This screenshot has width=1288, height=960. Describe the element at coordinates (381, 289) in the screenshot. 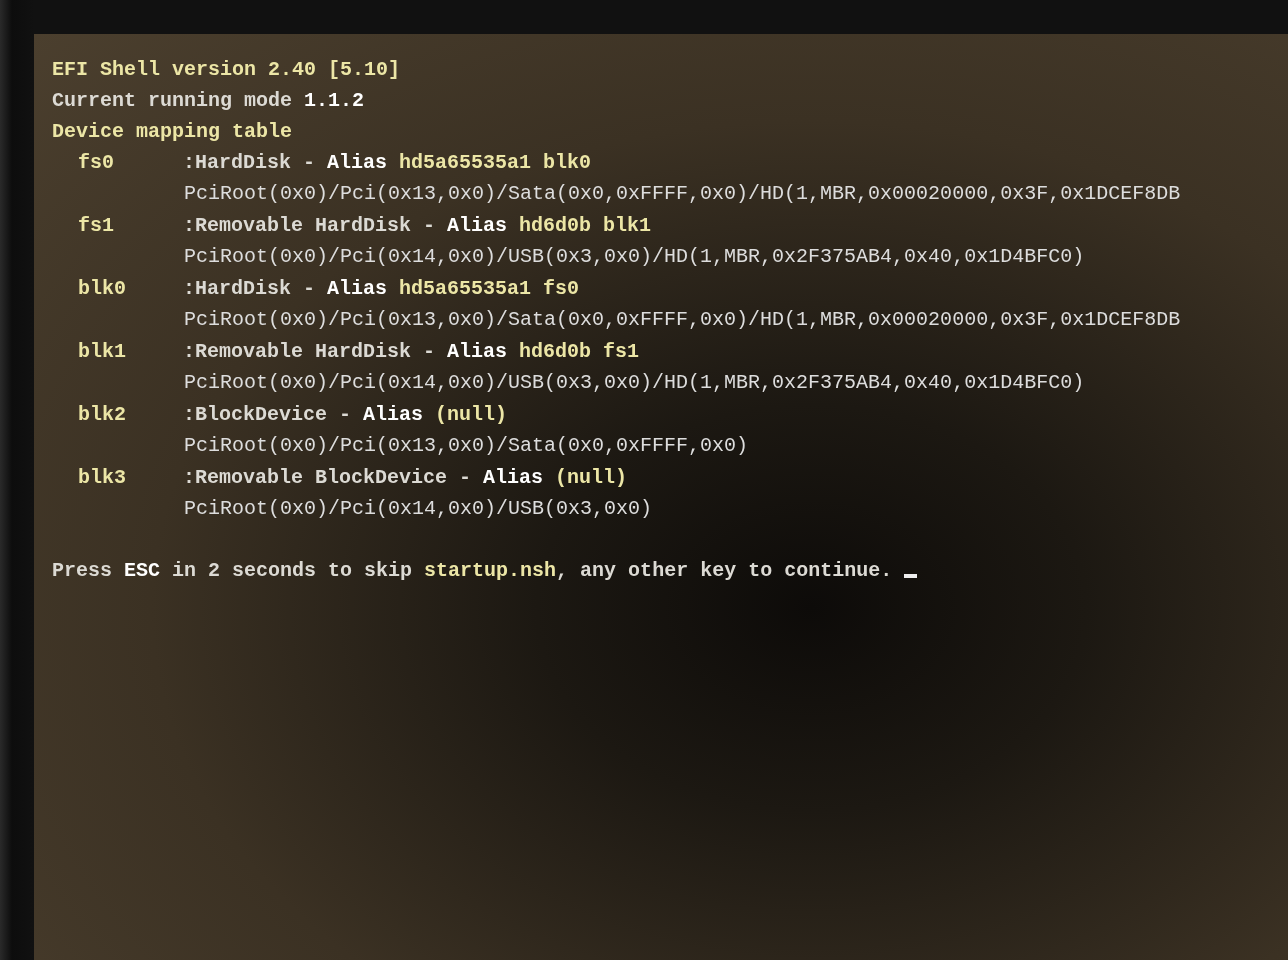

I see `device-description: :HardDisk - Alias hd5a65535a1 fs0` at that location.